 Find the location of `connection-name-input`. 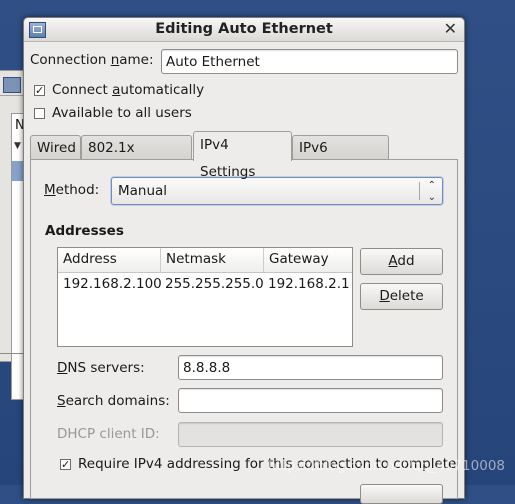

connection-name-input is located at coordinates (309, 61).